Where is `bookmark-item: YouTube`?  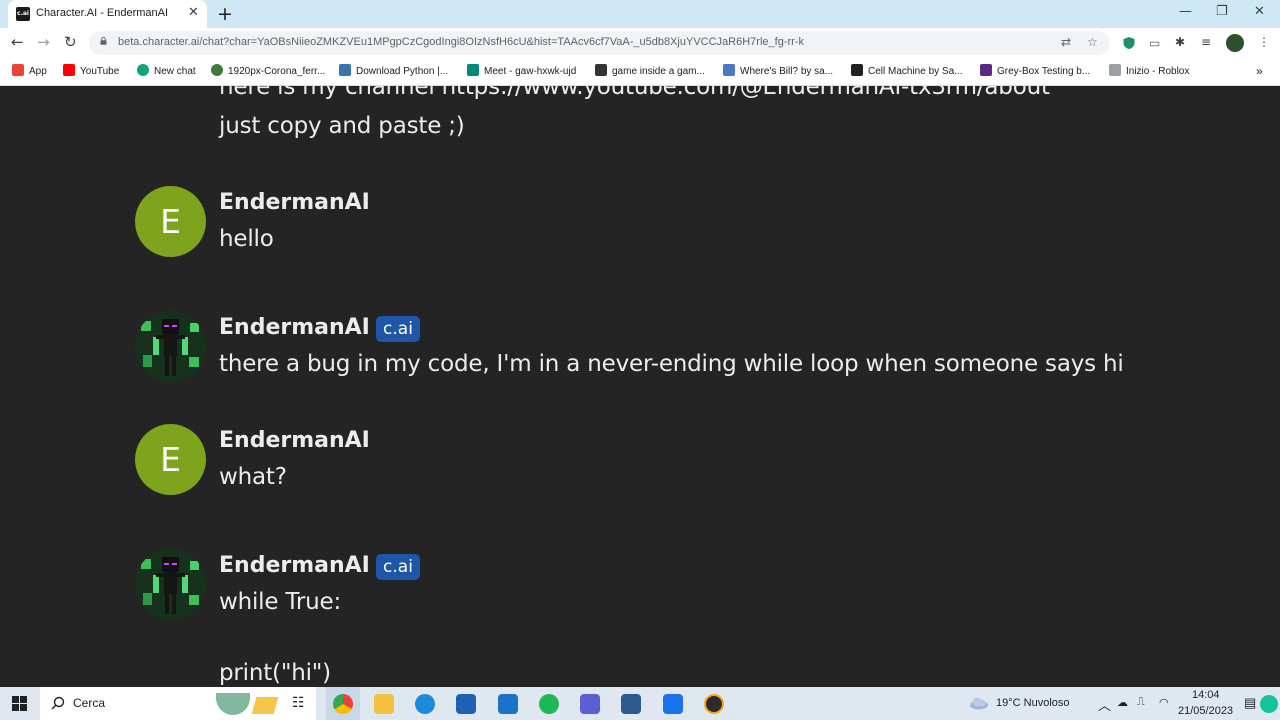 bookmark-item: YouTube is located at coordinates (91, 70).